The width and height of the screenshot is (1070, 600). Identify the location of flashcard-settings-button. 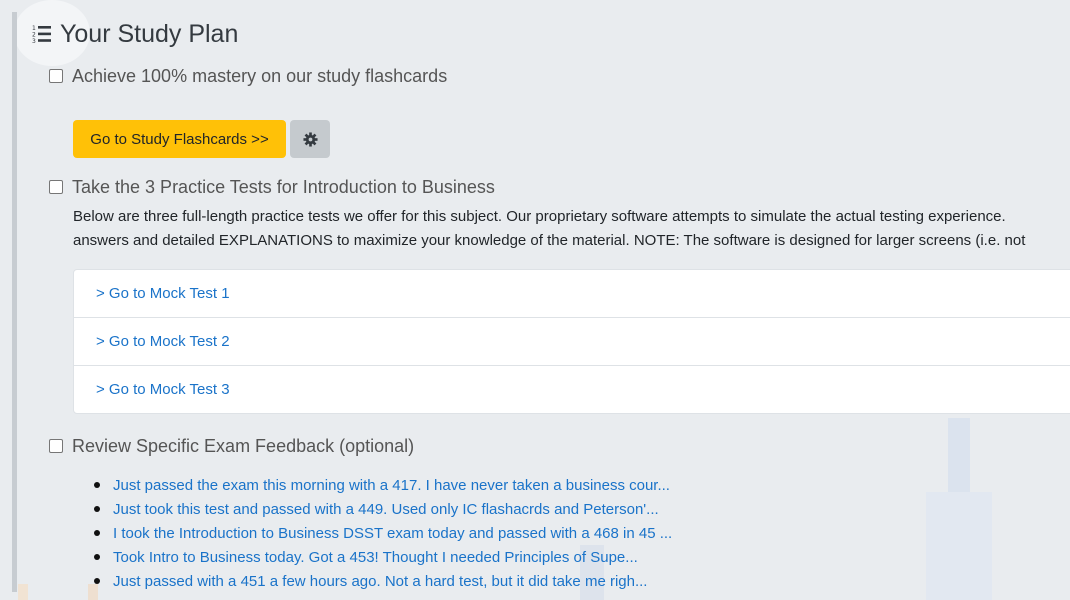
(310, 139).